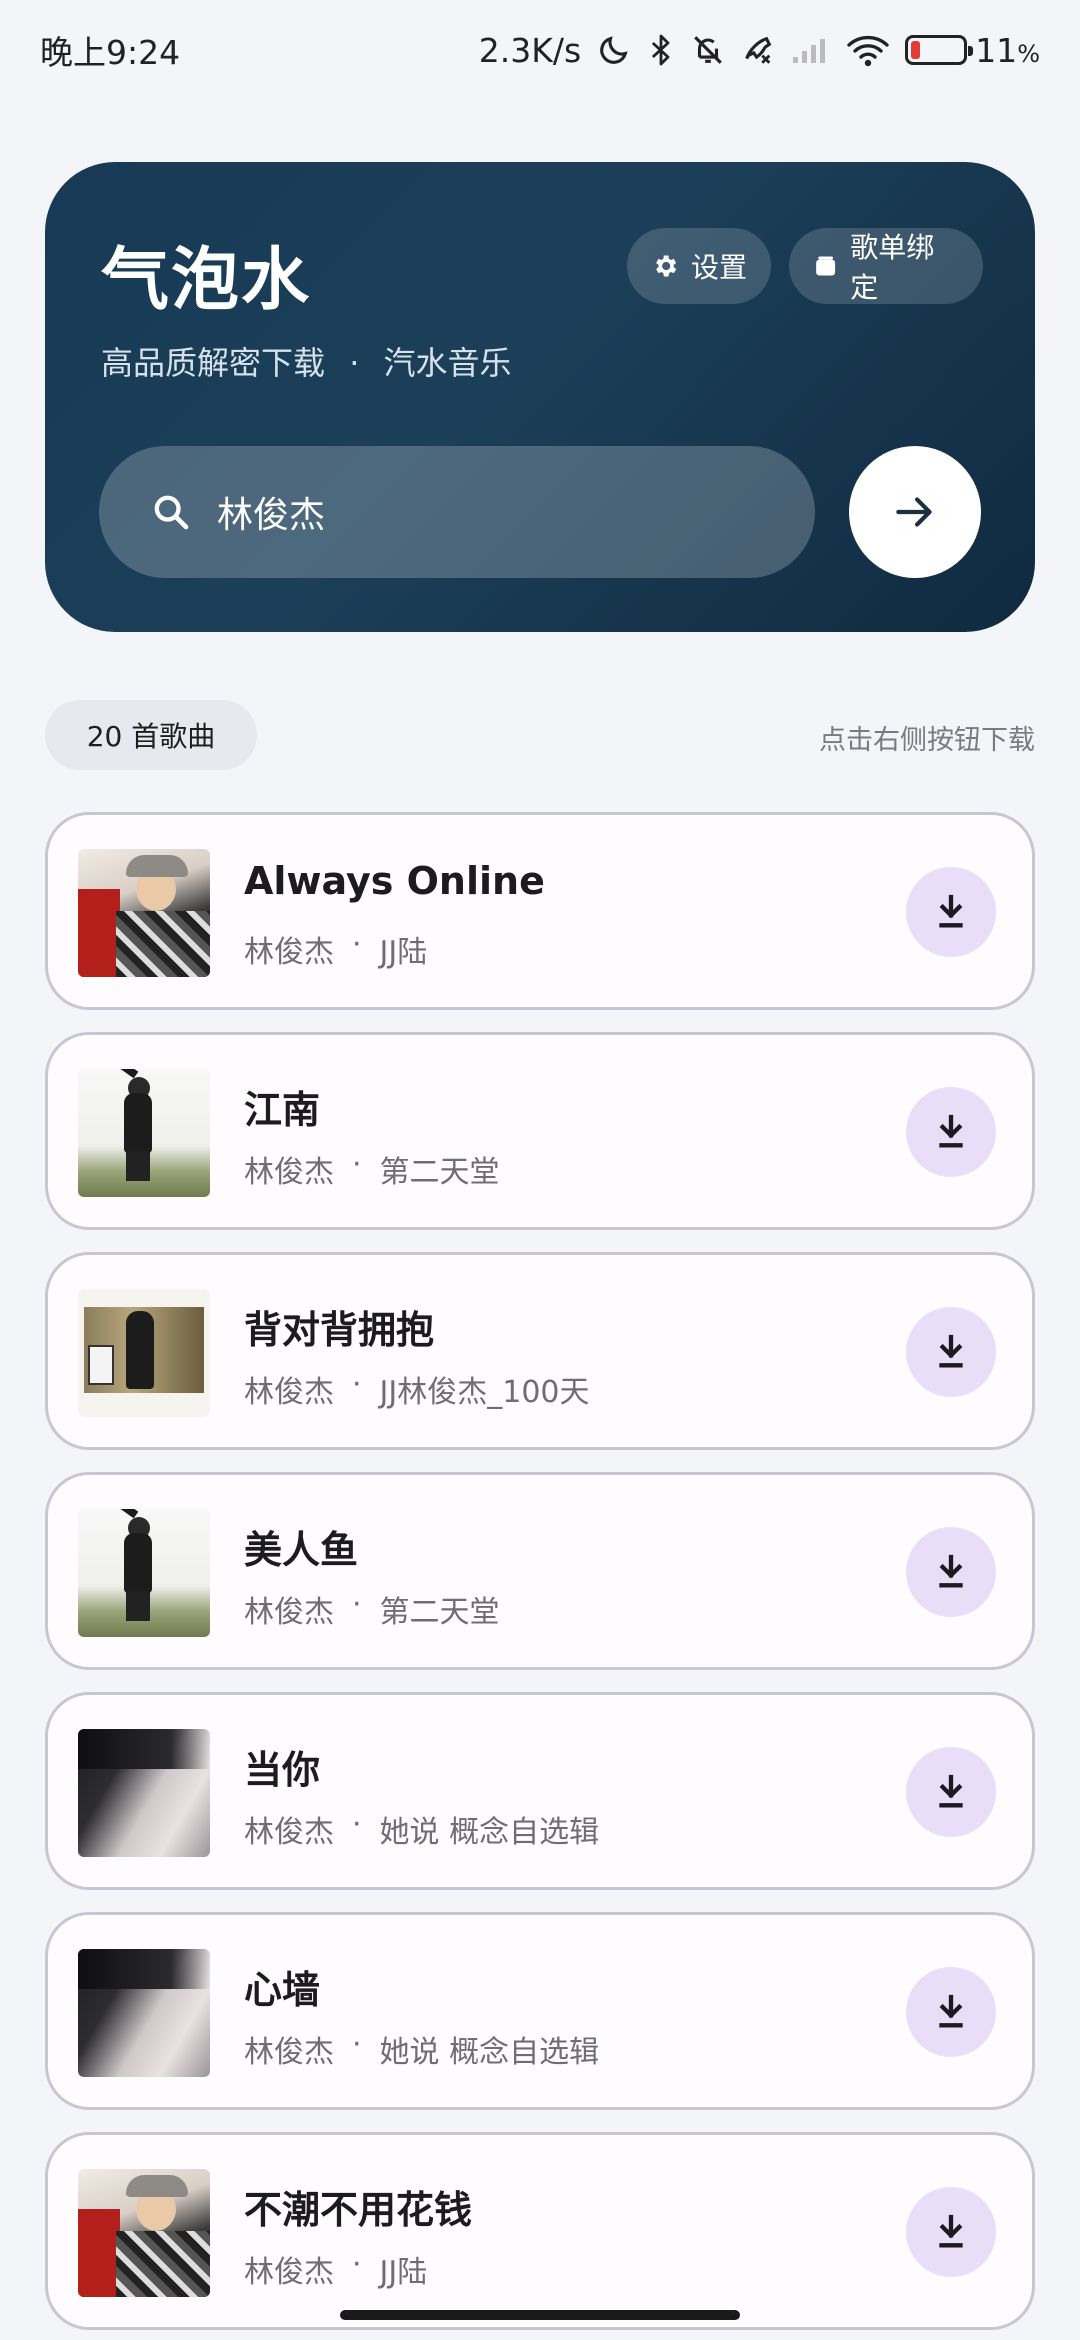 The image size is (1080, 2340). What do you see at coordinates (666, 266) in the screenshot?
I see `gear-icon` at bounding box center [666, 266].